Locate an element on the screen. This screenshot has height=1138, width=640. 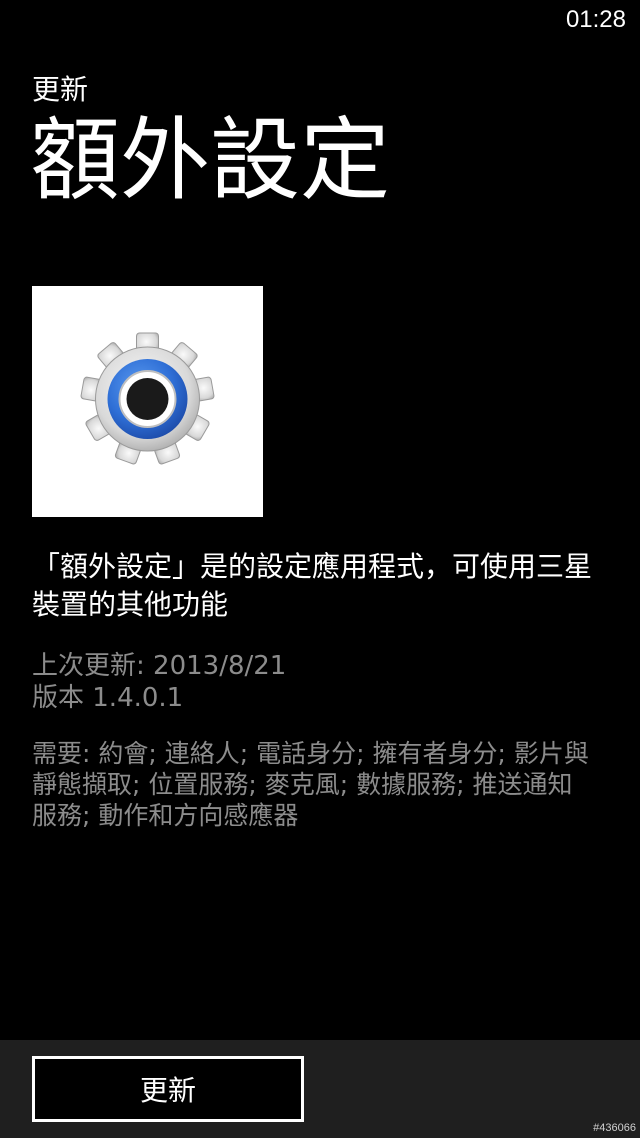
last-updated: 上次更新: 2013/8/21 is located at coordinates (159, 666).